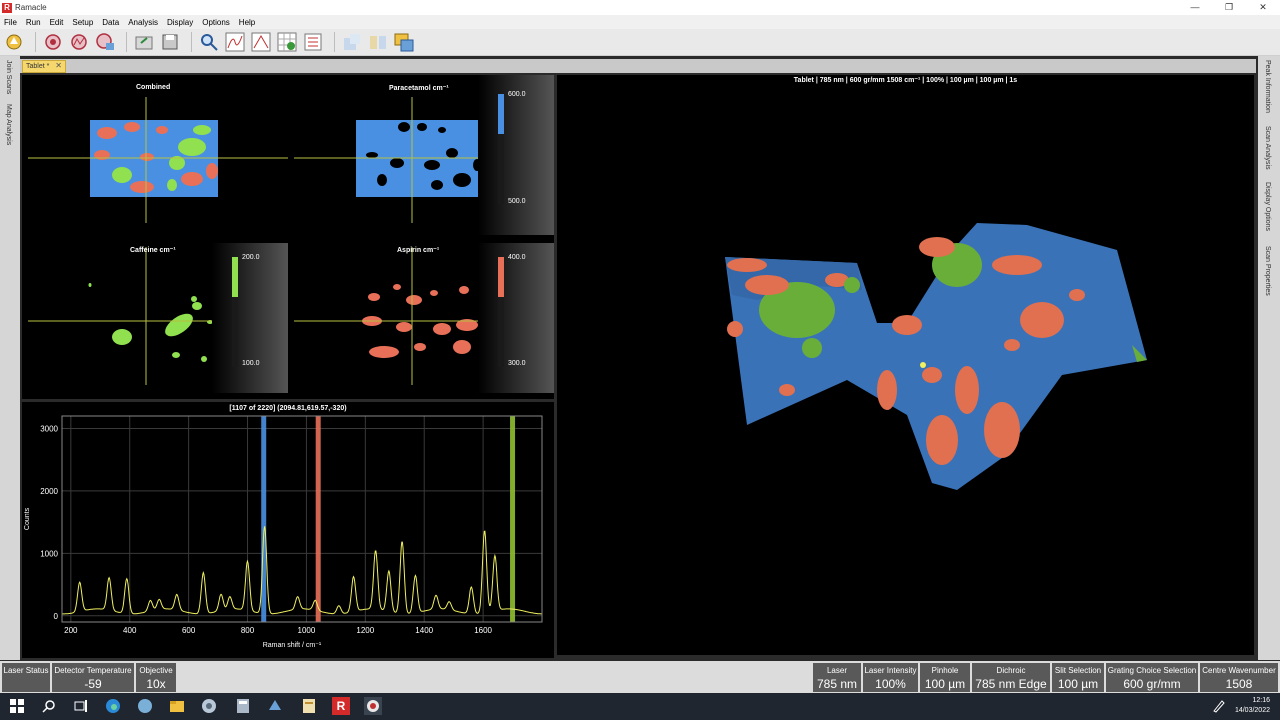 The height and width of the screenshot is (720, 1280). What do you see at coordinates (378, 42) in the screenshot?
I see `layers-icon` at bounding box center [378, 42].